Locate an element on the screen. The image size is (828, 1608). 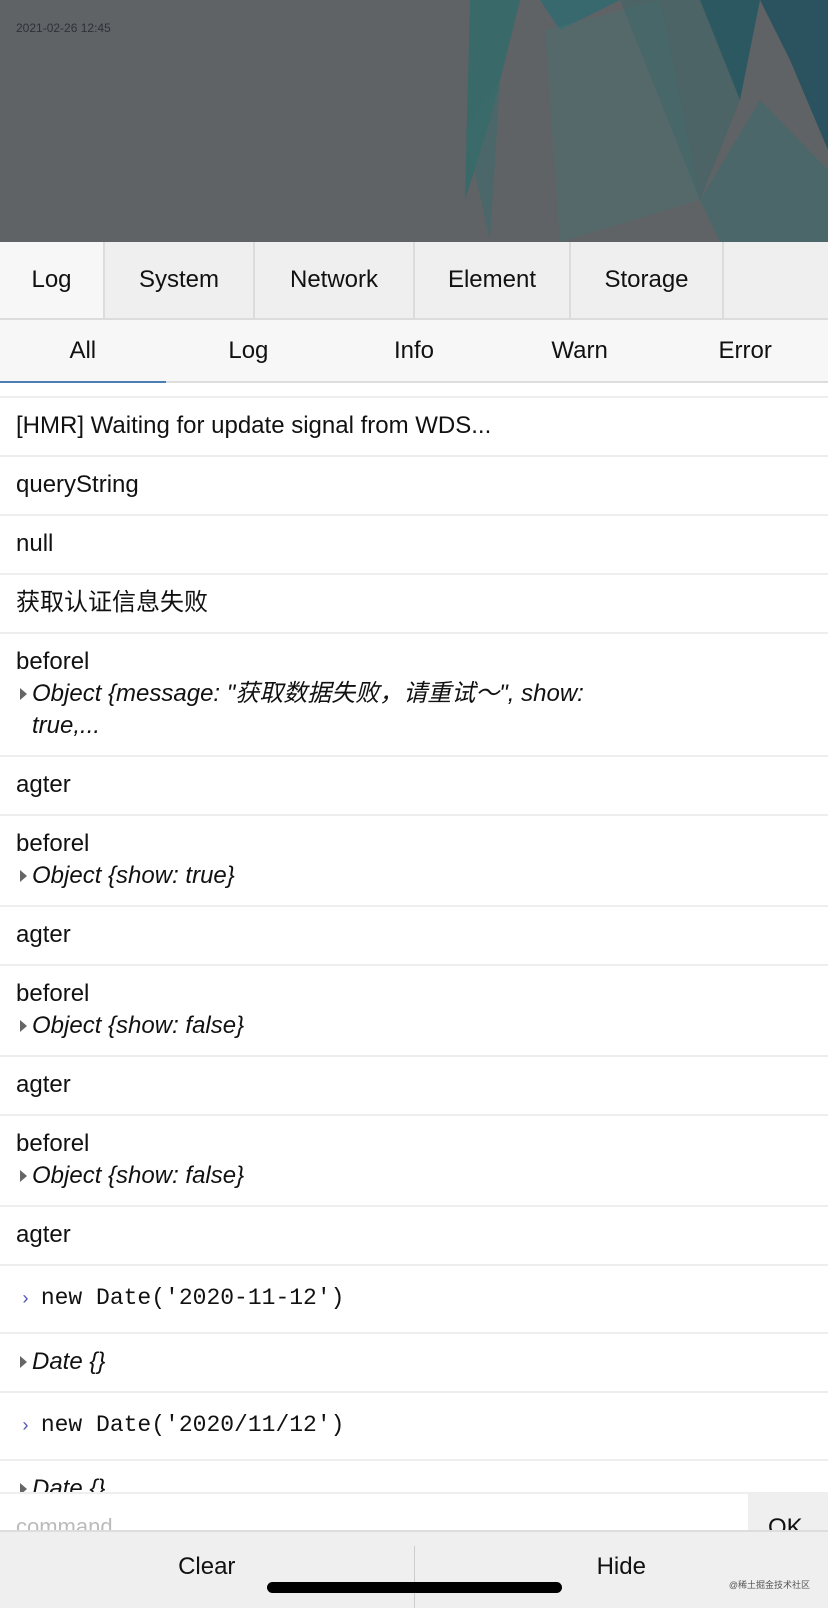
result-entry: Date {} is located at coordinates (414, 1363).